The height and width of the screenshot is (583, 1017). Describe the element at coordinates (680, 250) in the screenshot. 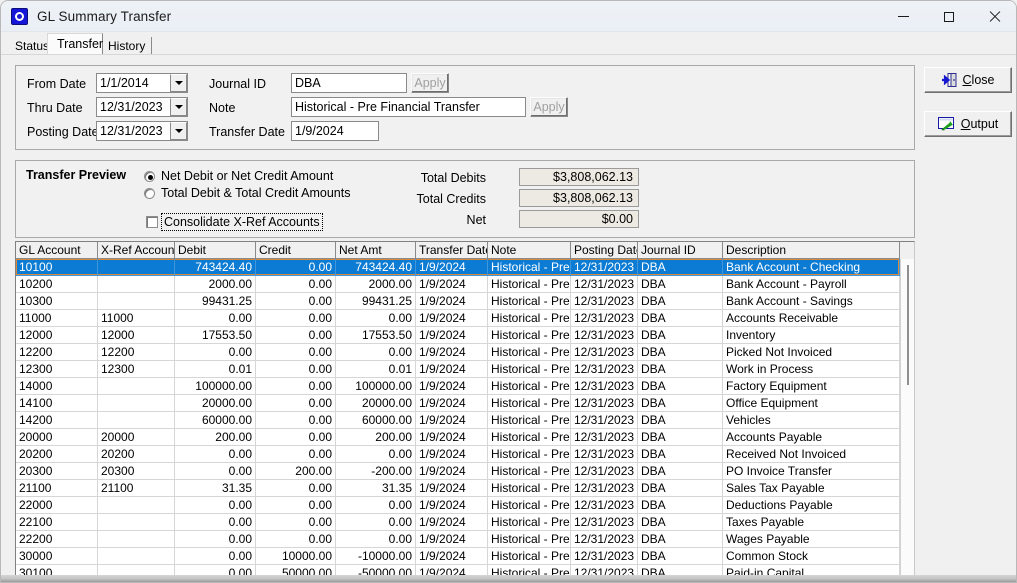

I see `grid-header-journal_id: Journal ID` at that location.